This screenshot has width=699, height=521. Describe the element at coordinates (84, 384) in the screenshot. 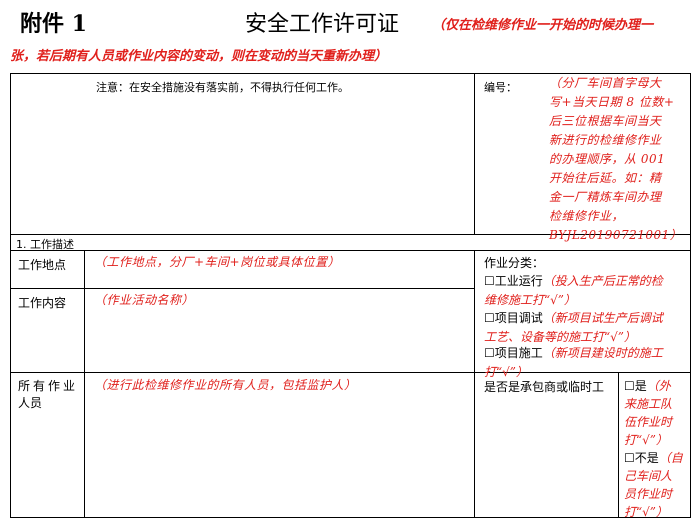

I see `table-col-label` at that location.